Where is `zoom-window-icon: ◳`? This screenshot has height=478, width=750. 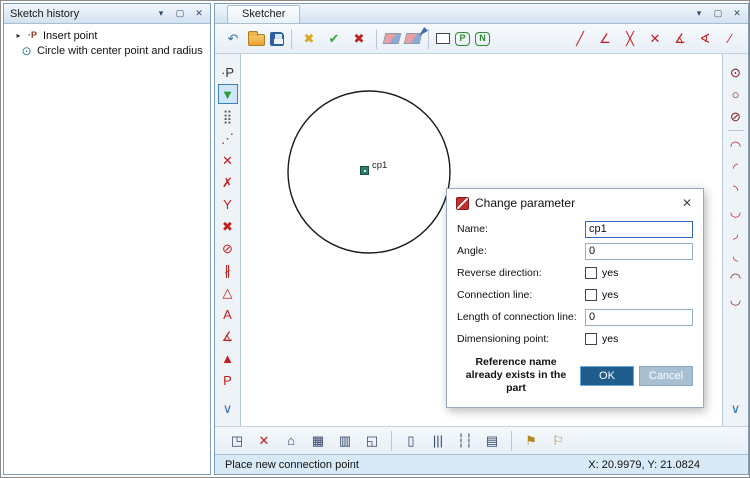
zoom-window-icon: ◳ is located at coordinates (237, 441).